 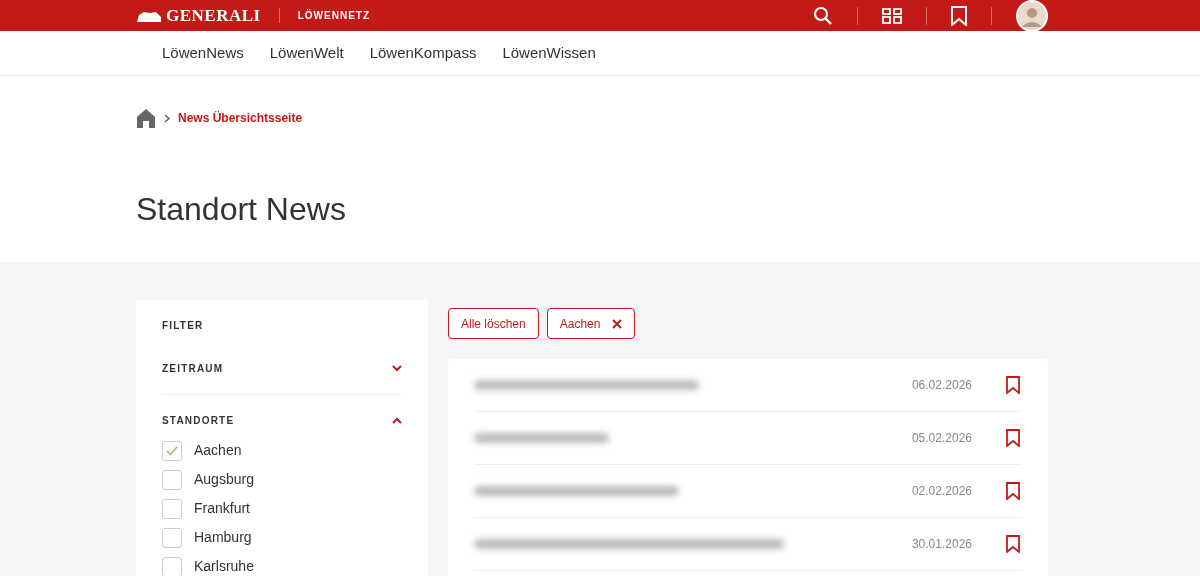 I want to click on section-toggle: STANDORTE, so click(x=282, y=420).